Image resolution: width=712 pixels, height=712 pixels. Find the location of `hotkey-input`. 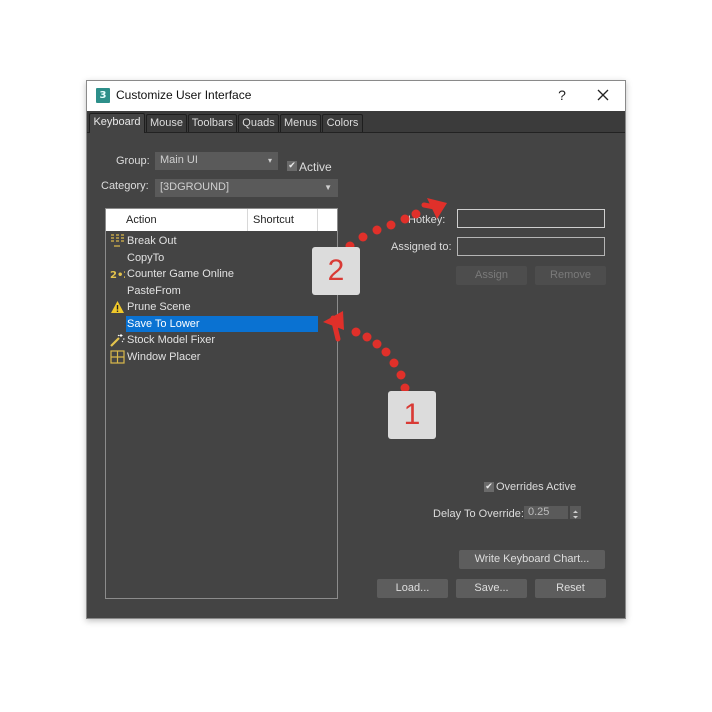

hotkey-input is located at coordinates (531, 218).